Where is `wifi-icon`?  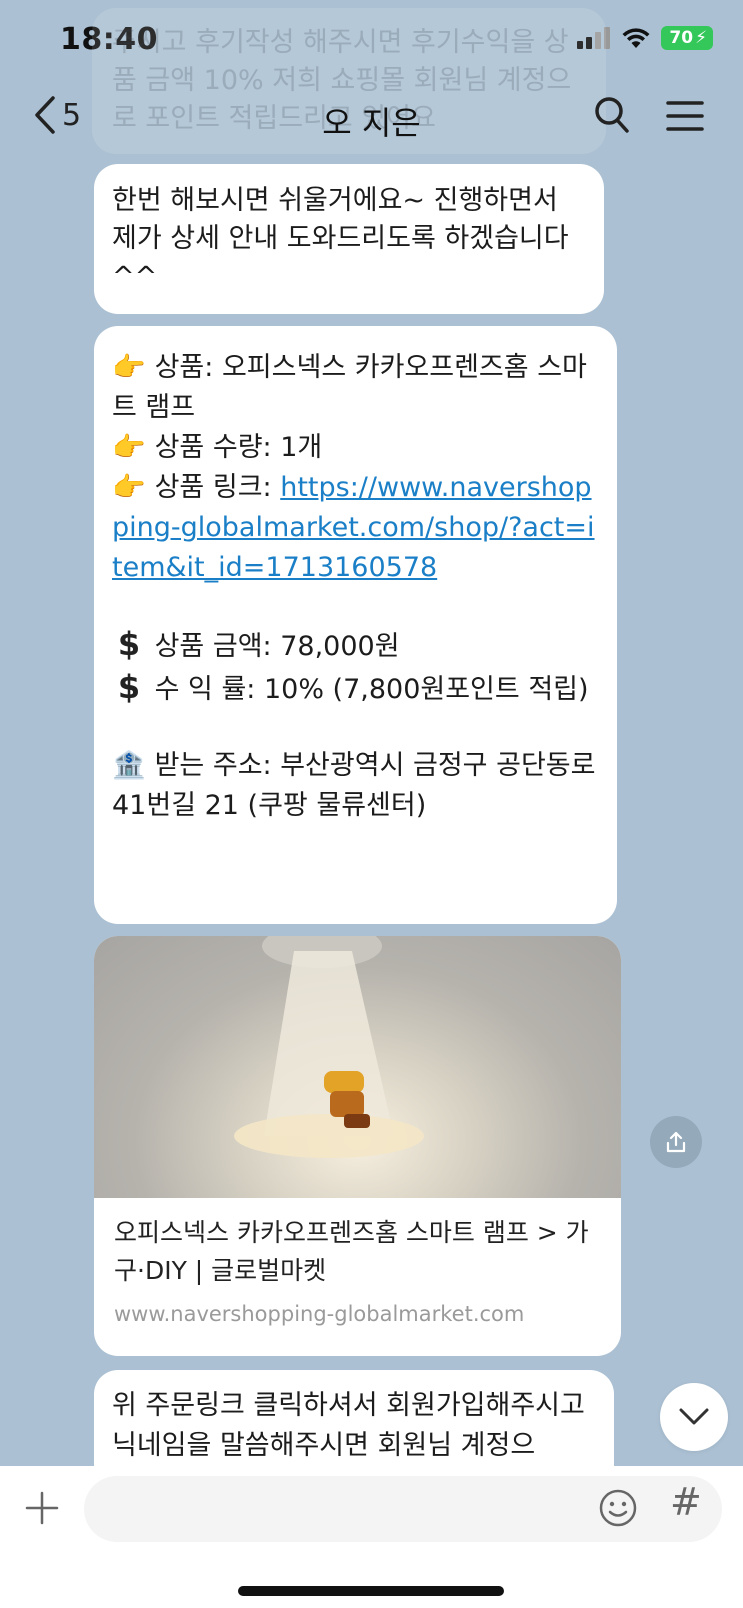 wifi-icon is located at coordinates (636, 38).